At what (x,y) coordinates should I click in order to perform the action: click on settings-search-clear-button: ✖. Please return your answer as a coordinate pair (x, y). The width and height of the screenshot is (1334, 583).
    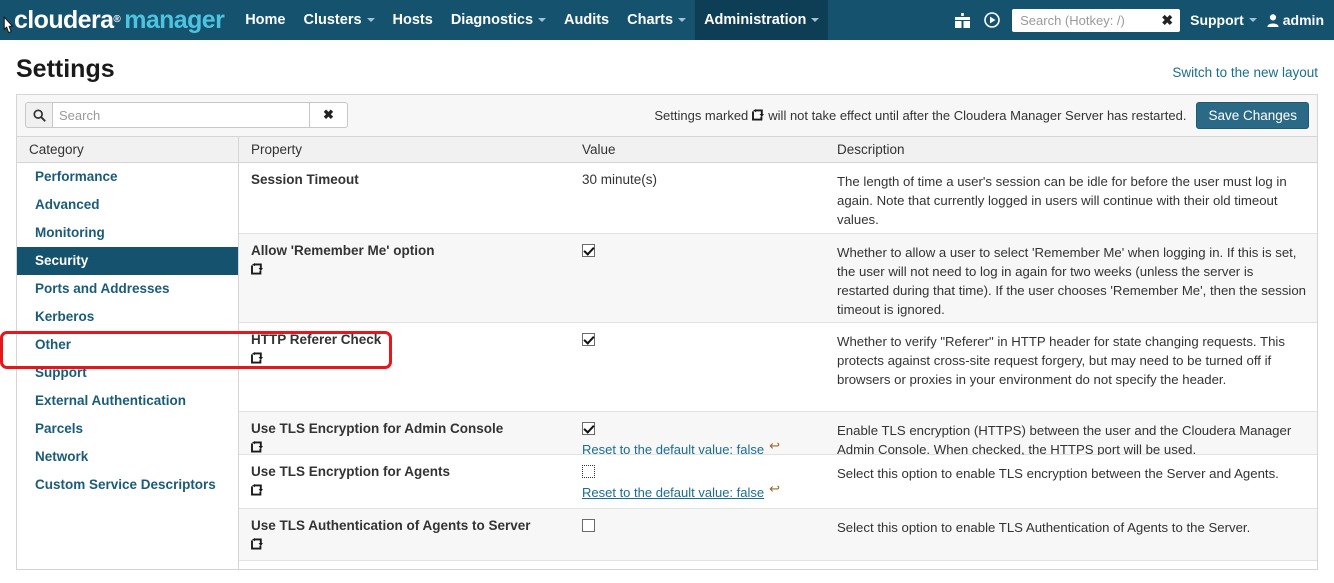
    Looking at the image, I should click on (329, 115).